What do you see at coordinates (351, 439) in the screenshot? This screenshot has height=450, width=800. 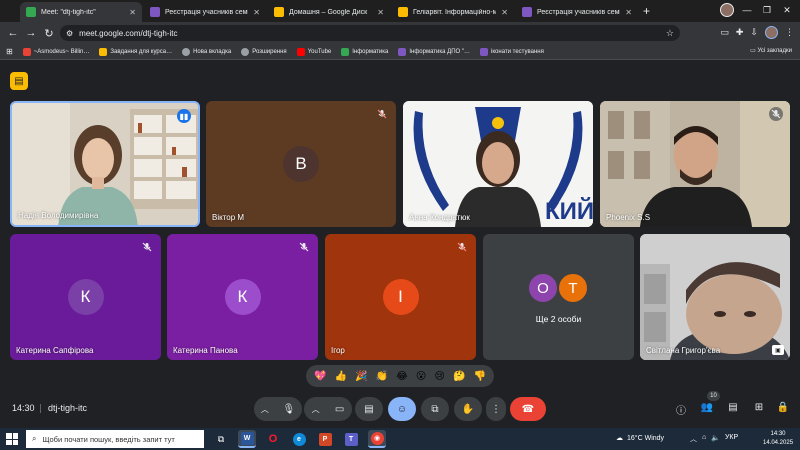 I see `teams-app: T` at bounding box center [351, 439].